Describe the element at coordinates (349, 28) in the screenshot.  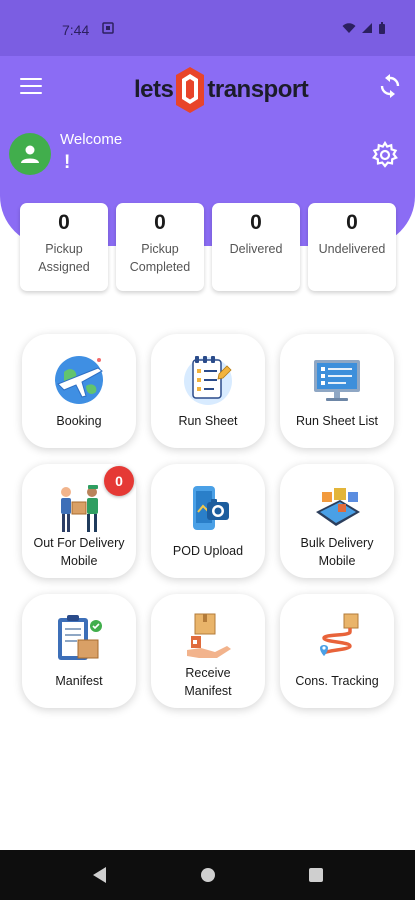
I see `wifi-icon` at that location.